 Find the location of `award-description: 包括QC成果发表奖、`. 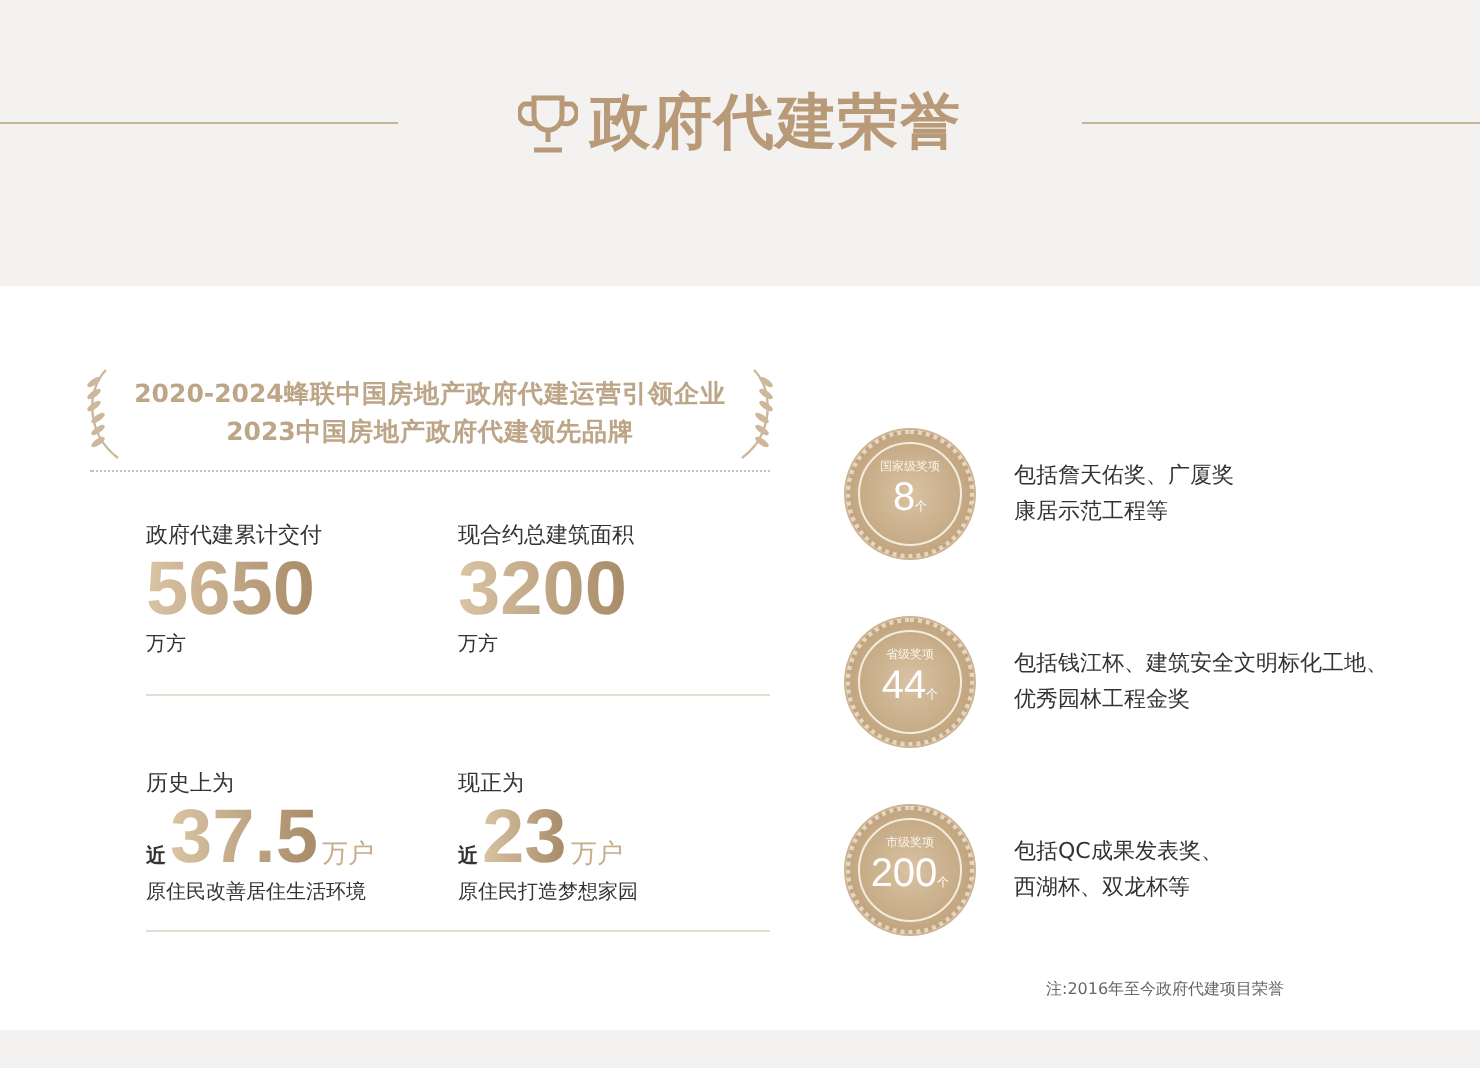

award-description: 包括QC成果发表奖、 is located at coordinates (1118, 852).